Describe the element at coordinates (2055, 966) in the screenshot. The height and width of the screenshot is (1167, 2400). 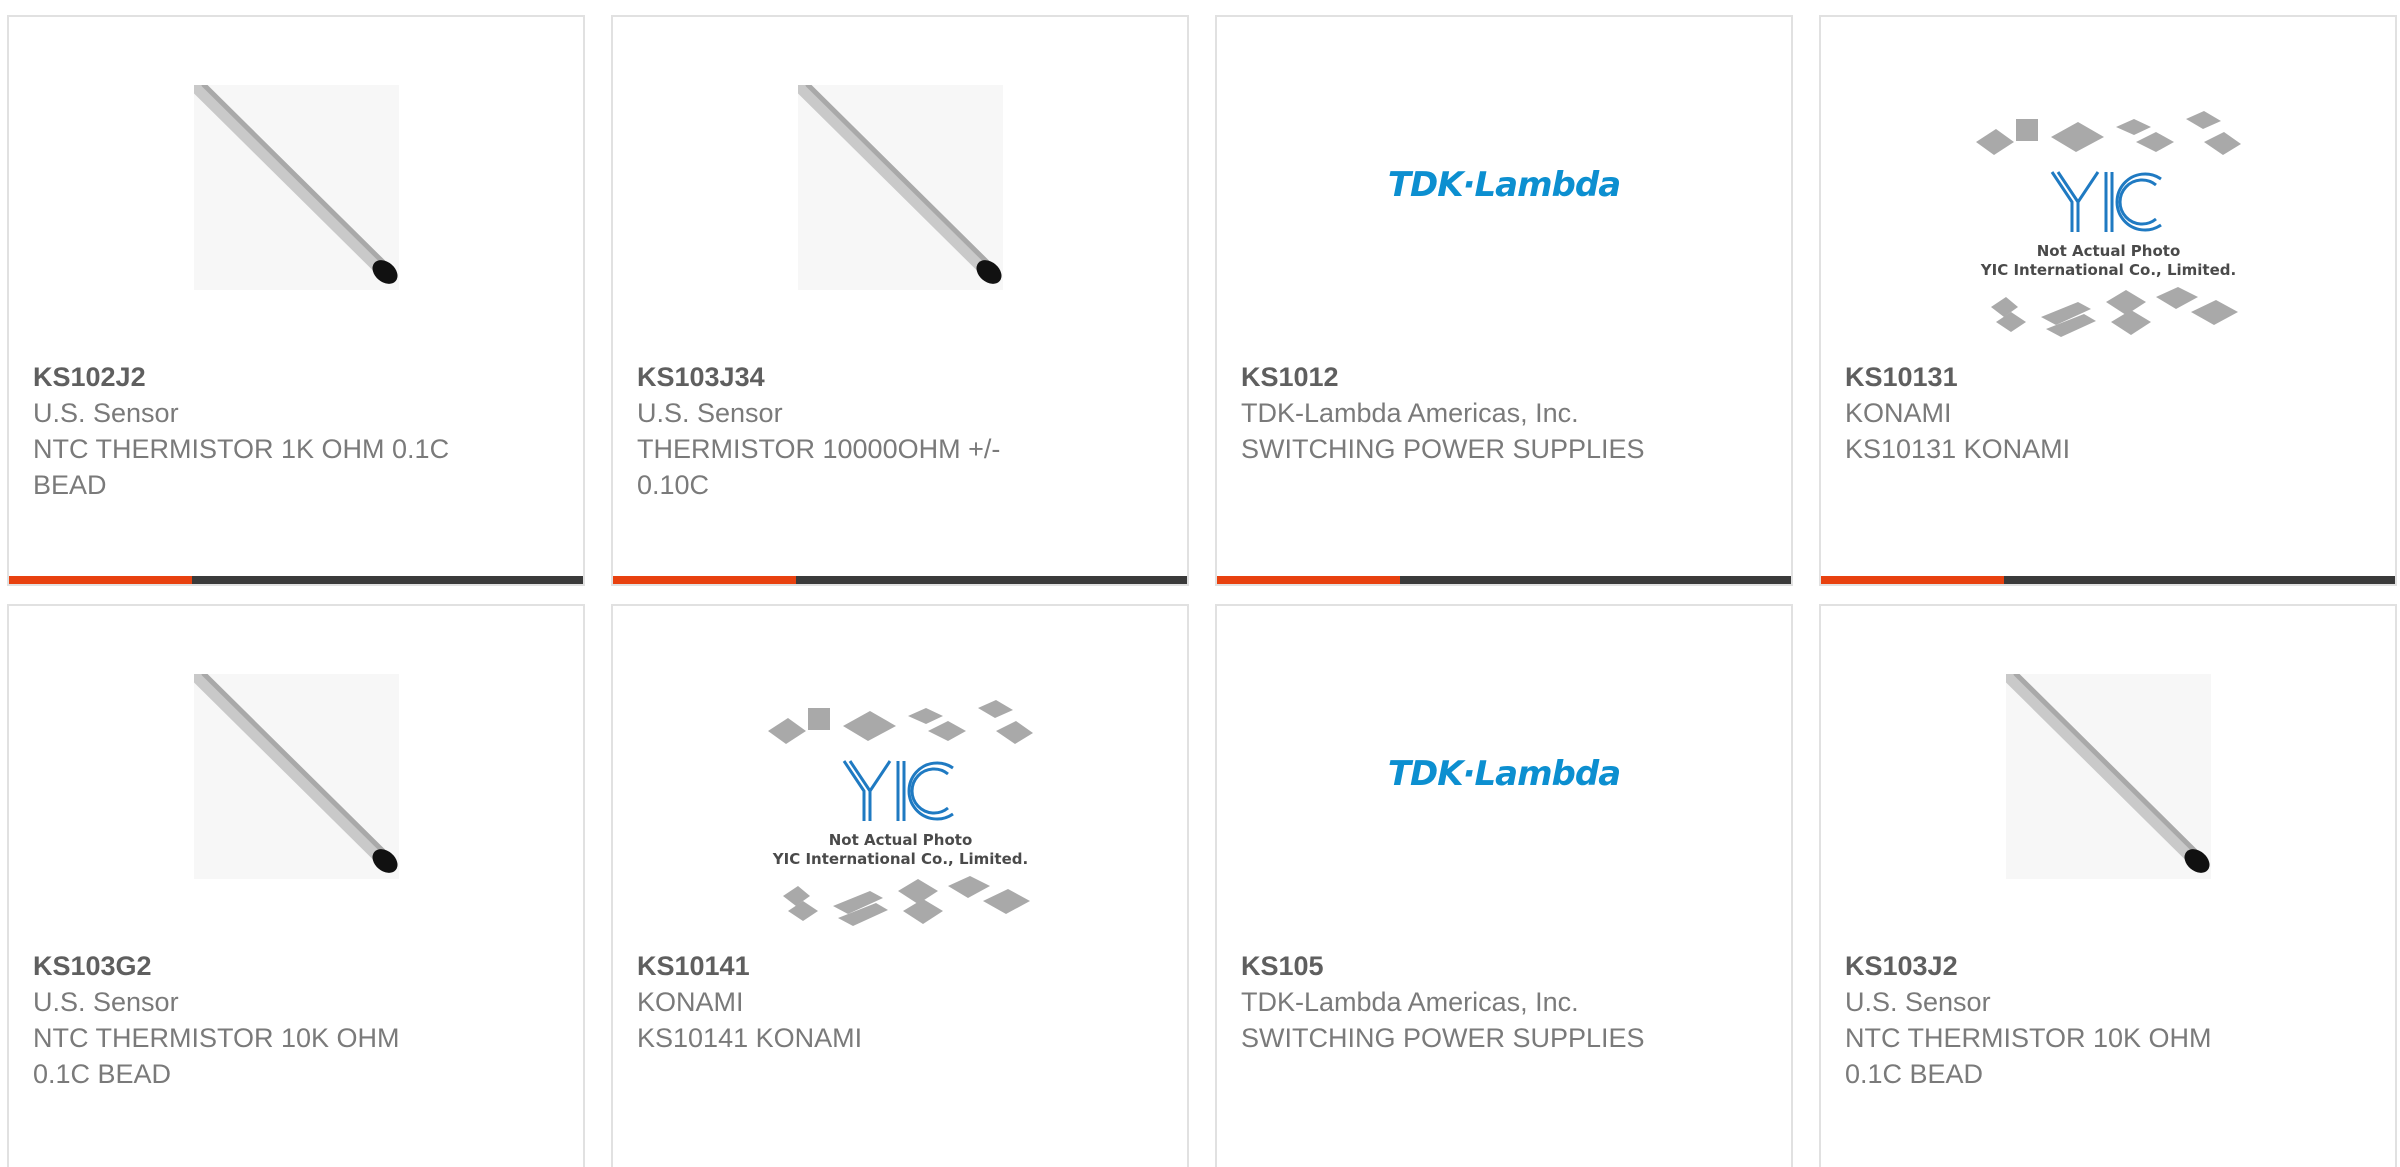
I see `part-number: KS103J2` at that location.